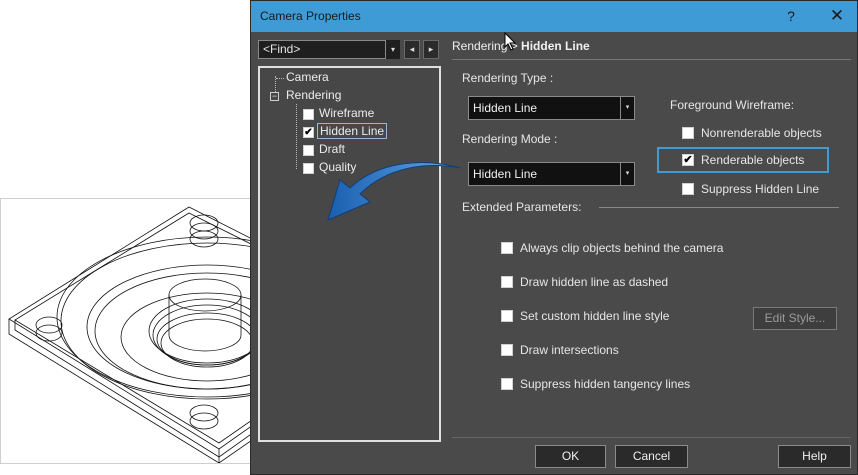  Describe the element at coordinates (510, 41) in the screenshot. I see `mouse-cursor-icon` at that location.